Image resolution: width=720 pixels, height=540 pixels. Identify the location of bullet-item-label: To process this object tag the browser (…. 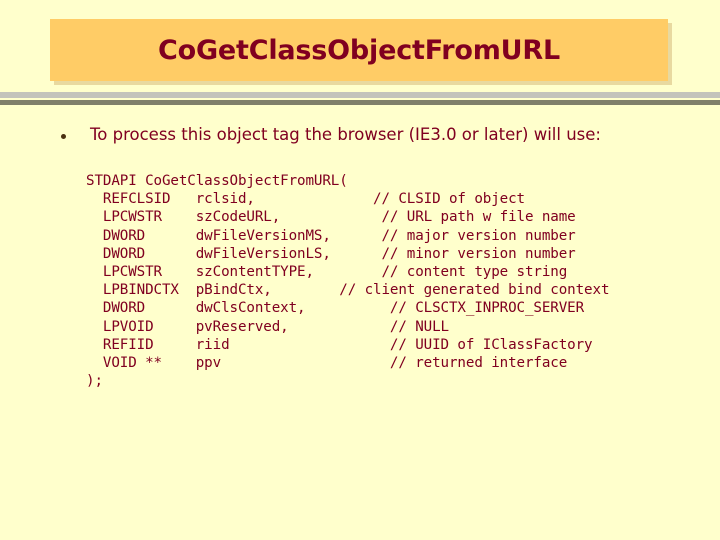
(345, 134).